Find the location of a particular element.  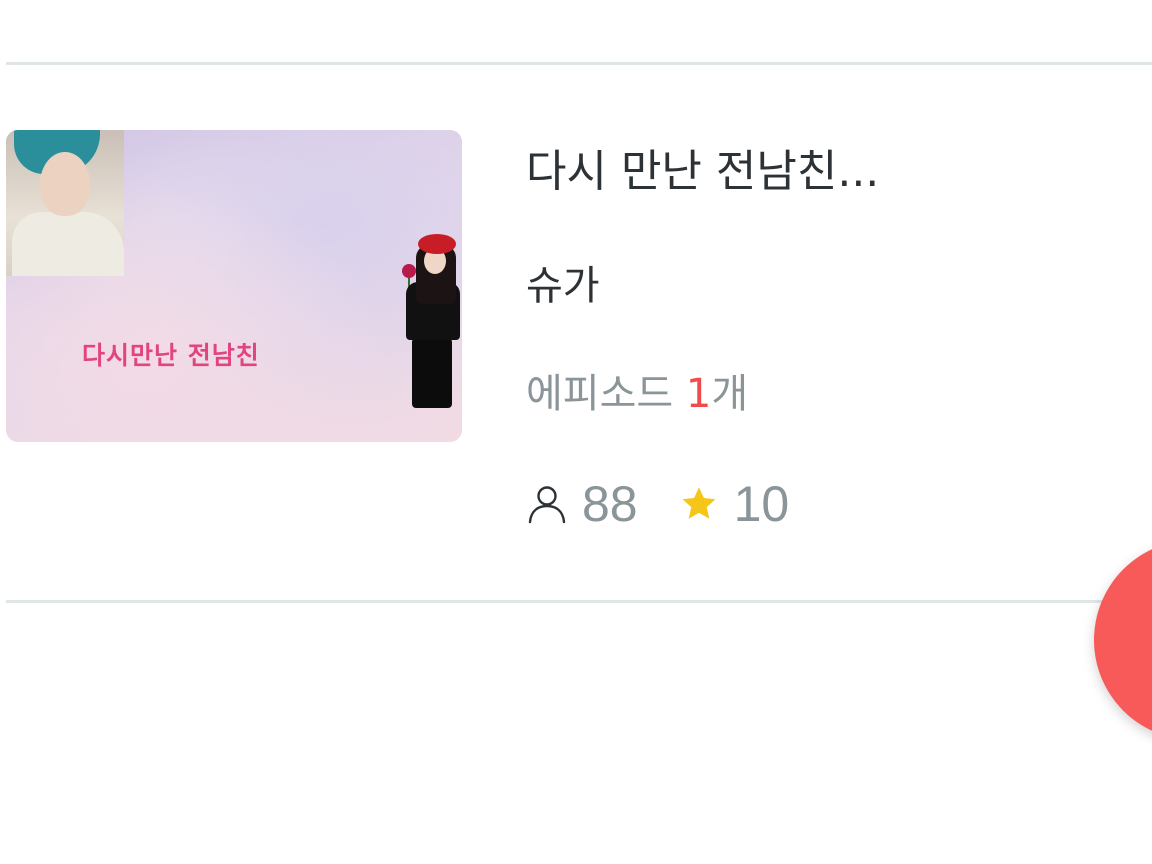

star-count: 10 is located at coordinates (761, 504).